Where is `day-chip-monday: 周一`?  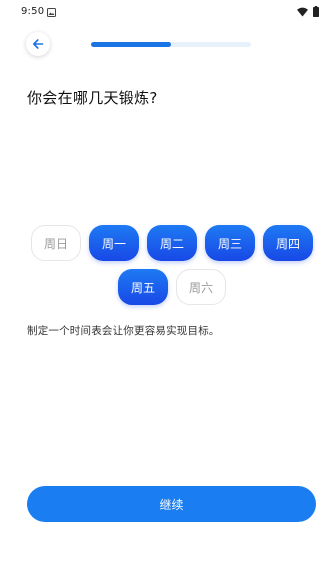 day-chip-monday: 周一 is located at coordinates (114, 243).